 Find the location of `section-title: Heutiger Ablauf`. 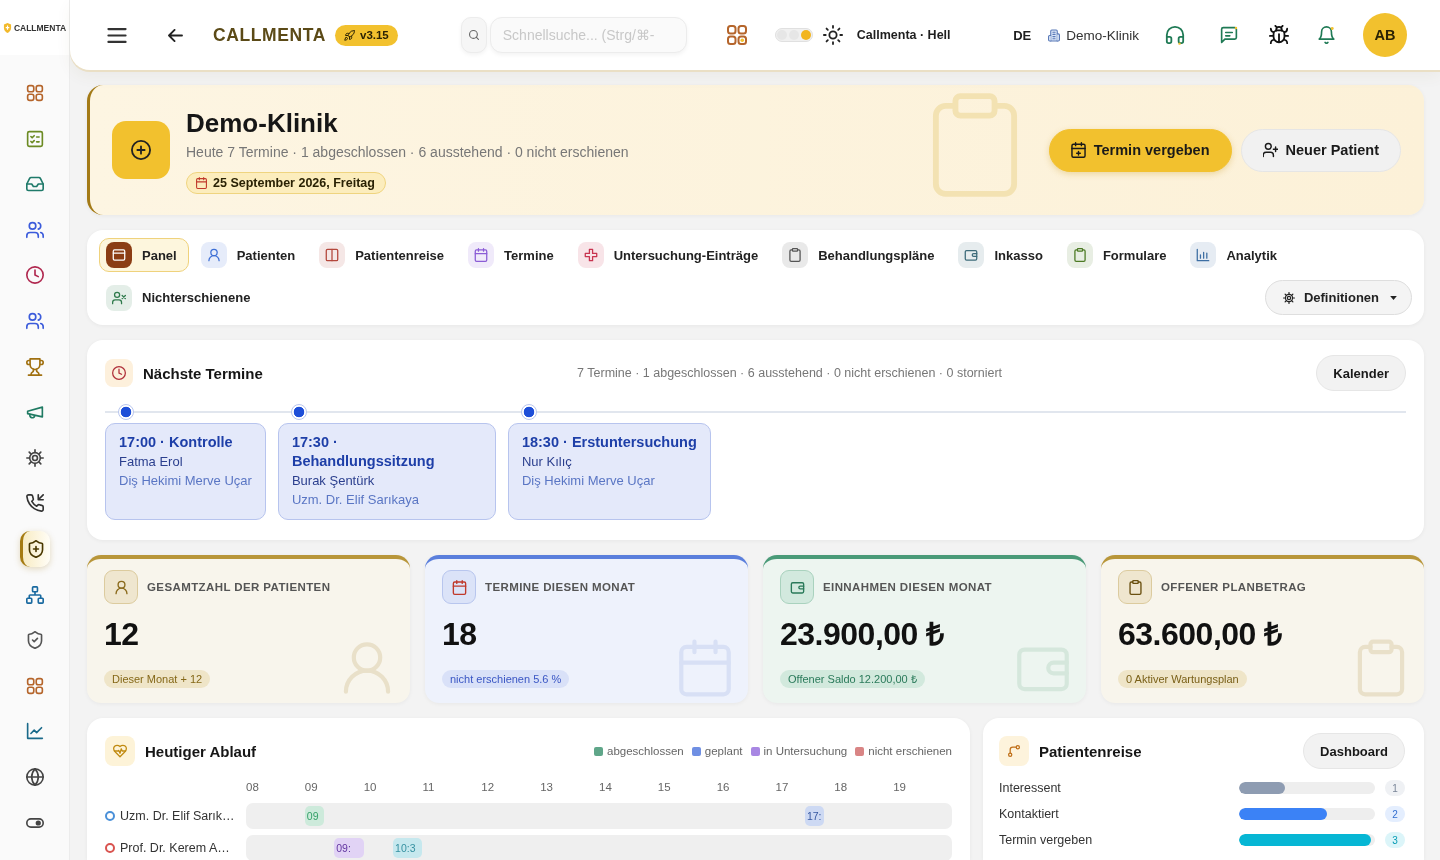

section-title: Heutiger Ablauf is located at coordinates (201, 751).